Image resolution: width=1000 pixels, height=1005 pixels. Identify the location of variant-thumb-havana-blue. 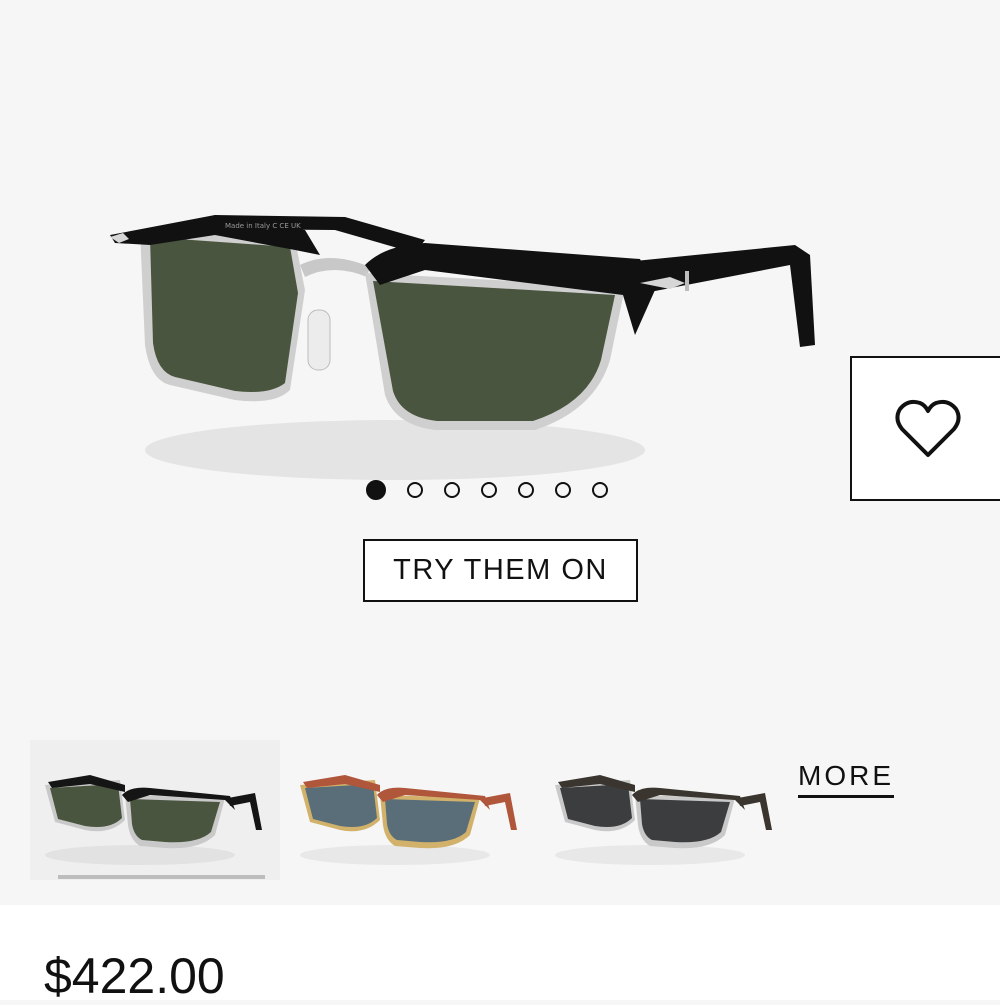
(410, 810).